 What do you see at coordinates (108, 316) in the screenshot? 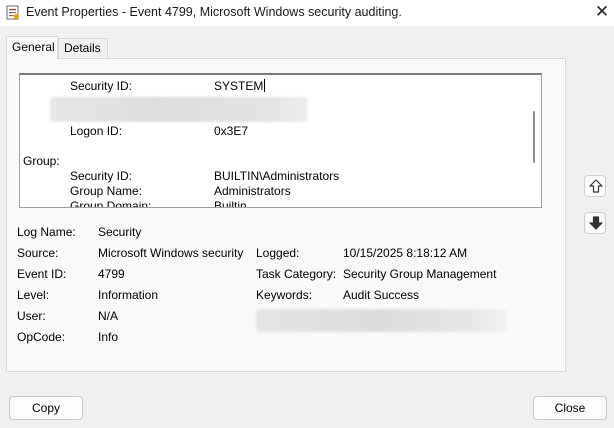
I see `user-value: N/A` at bounding box center [108, 316].